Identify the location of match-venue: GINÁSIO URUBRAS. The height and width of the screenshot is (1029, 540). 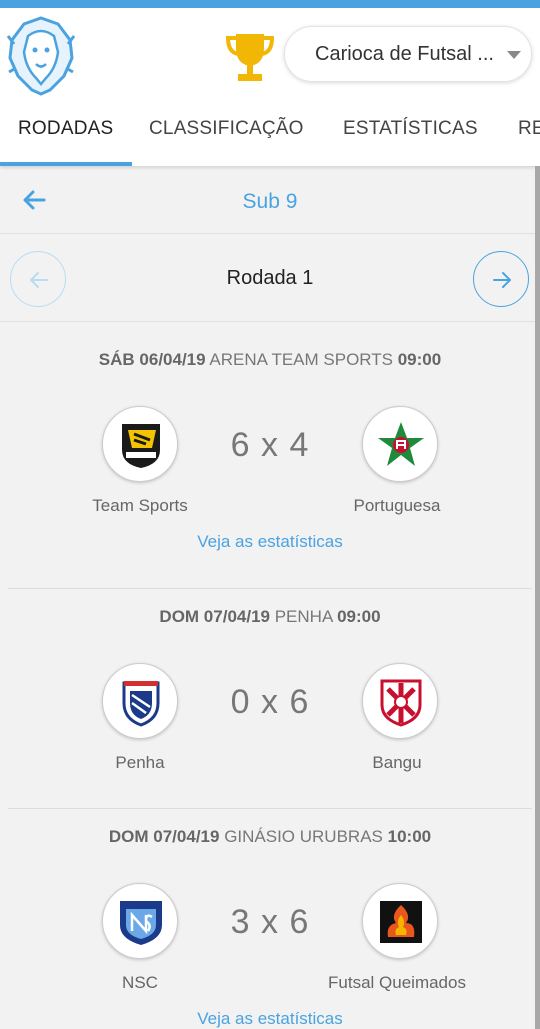
(303, 836).